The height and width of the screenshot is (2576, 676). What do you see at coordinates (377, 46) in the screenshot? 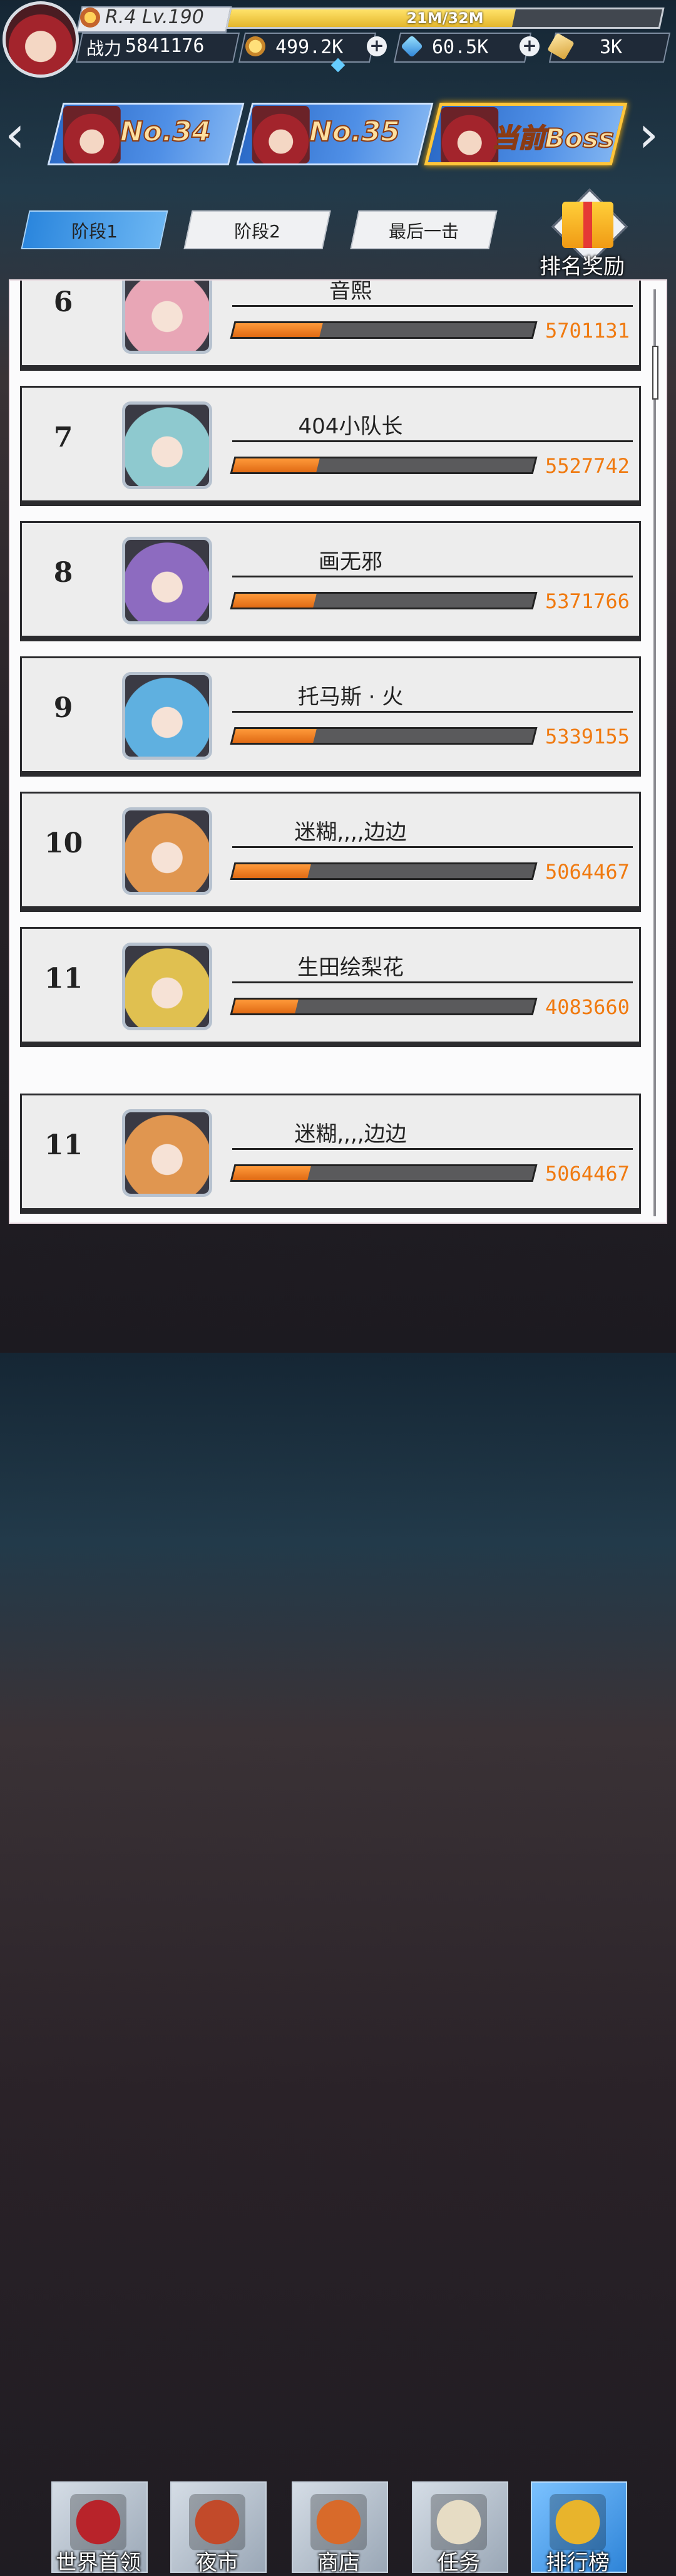
I see `add-coin-button: +` at bounding box center [377, 46].